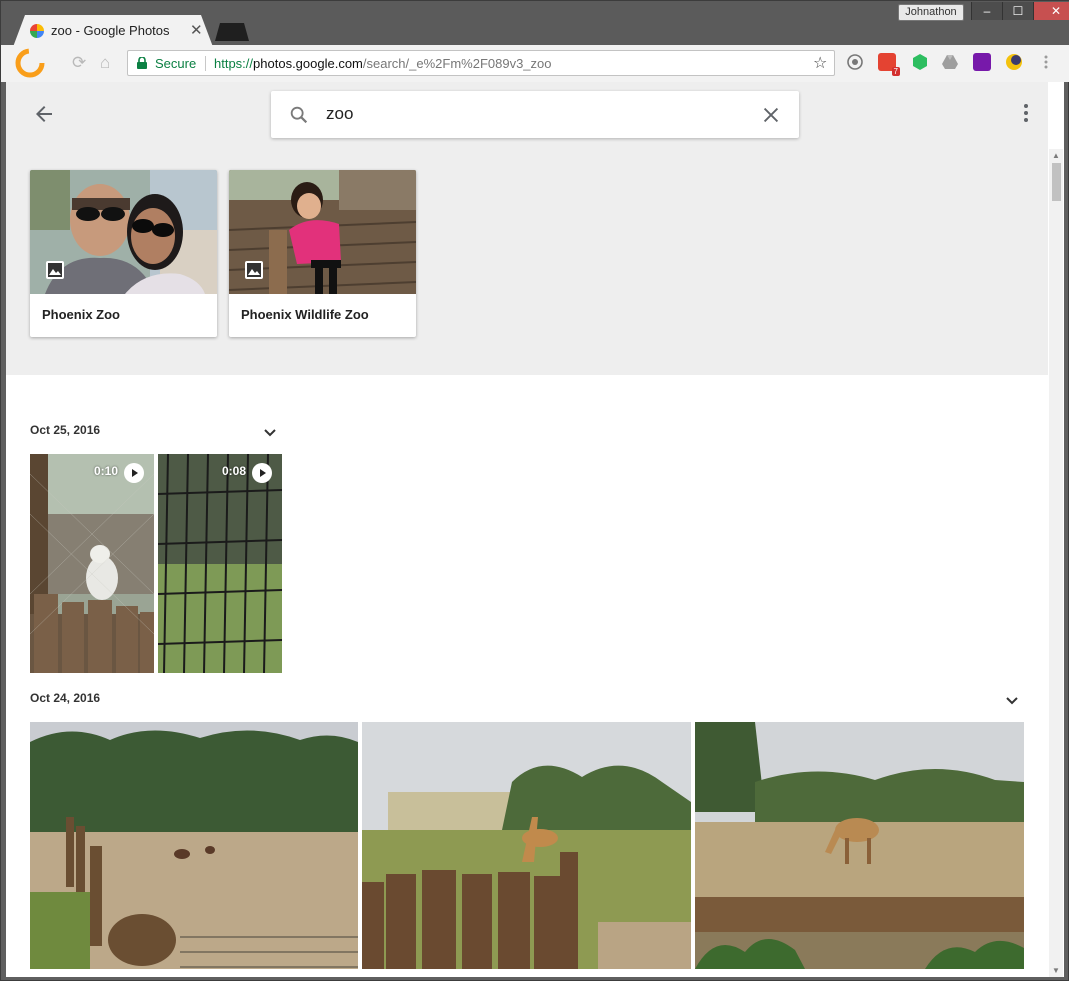 This screenshot has height=981, width=1069. I want to click on active-tab: zoo - Google Photos ✕, so click(113, 31).